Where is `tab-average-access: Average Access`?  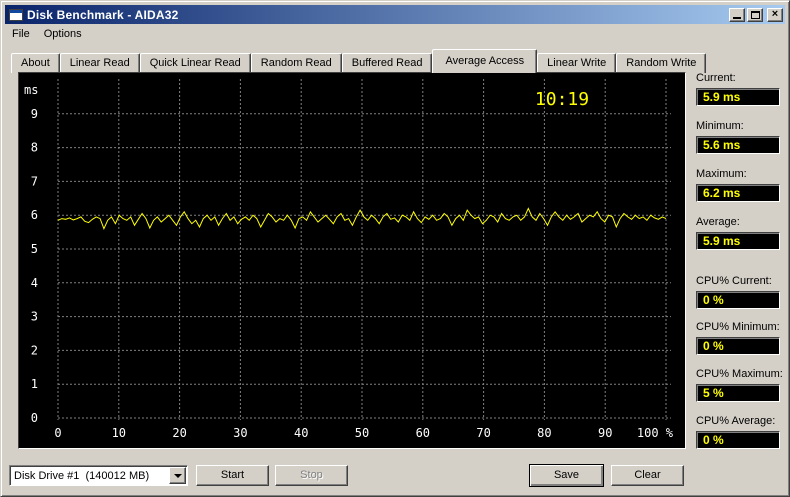 tab-average-access: Average Access is located at coordinates (485, 61).